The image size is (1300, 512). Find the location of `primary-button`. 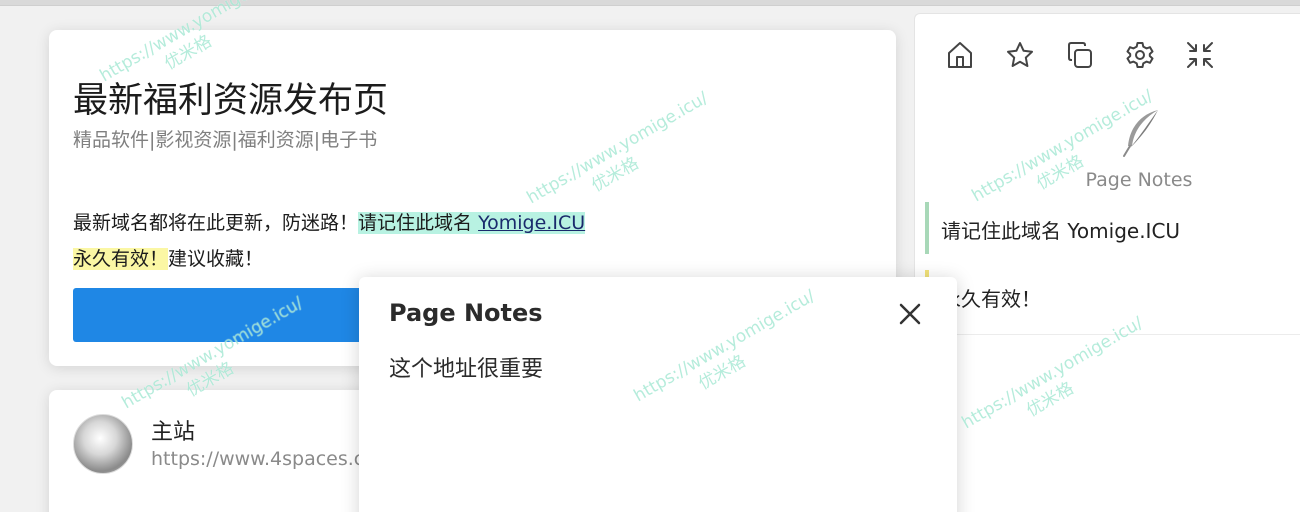

primary-button is located at coordinates (223, 315).